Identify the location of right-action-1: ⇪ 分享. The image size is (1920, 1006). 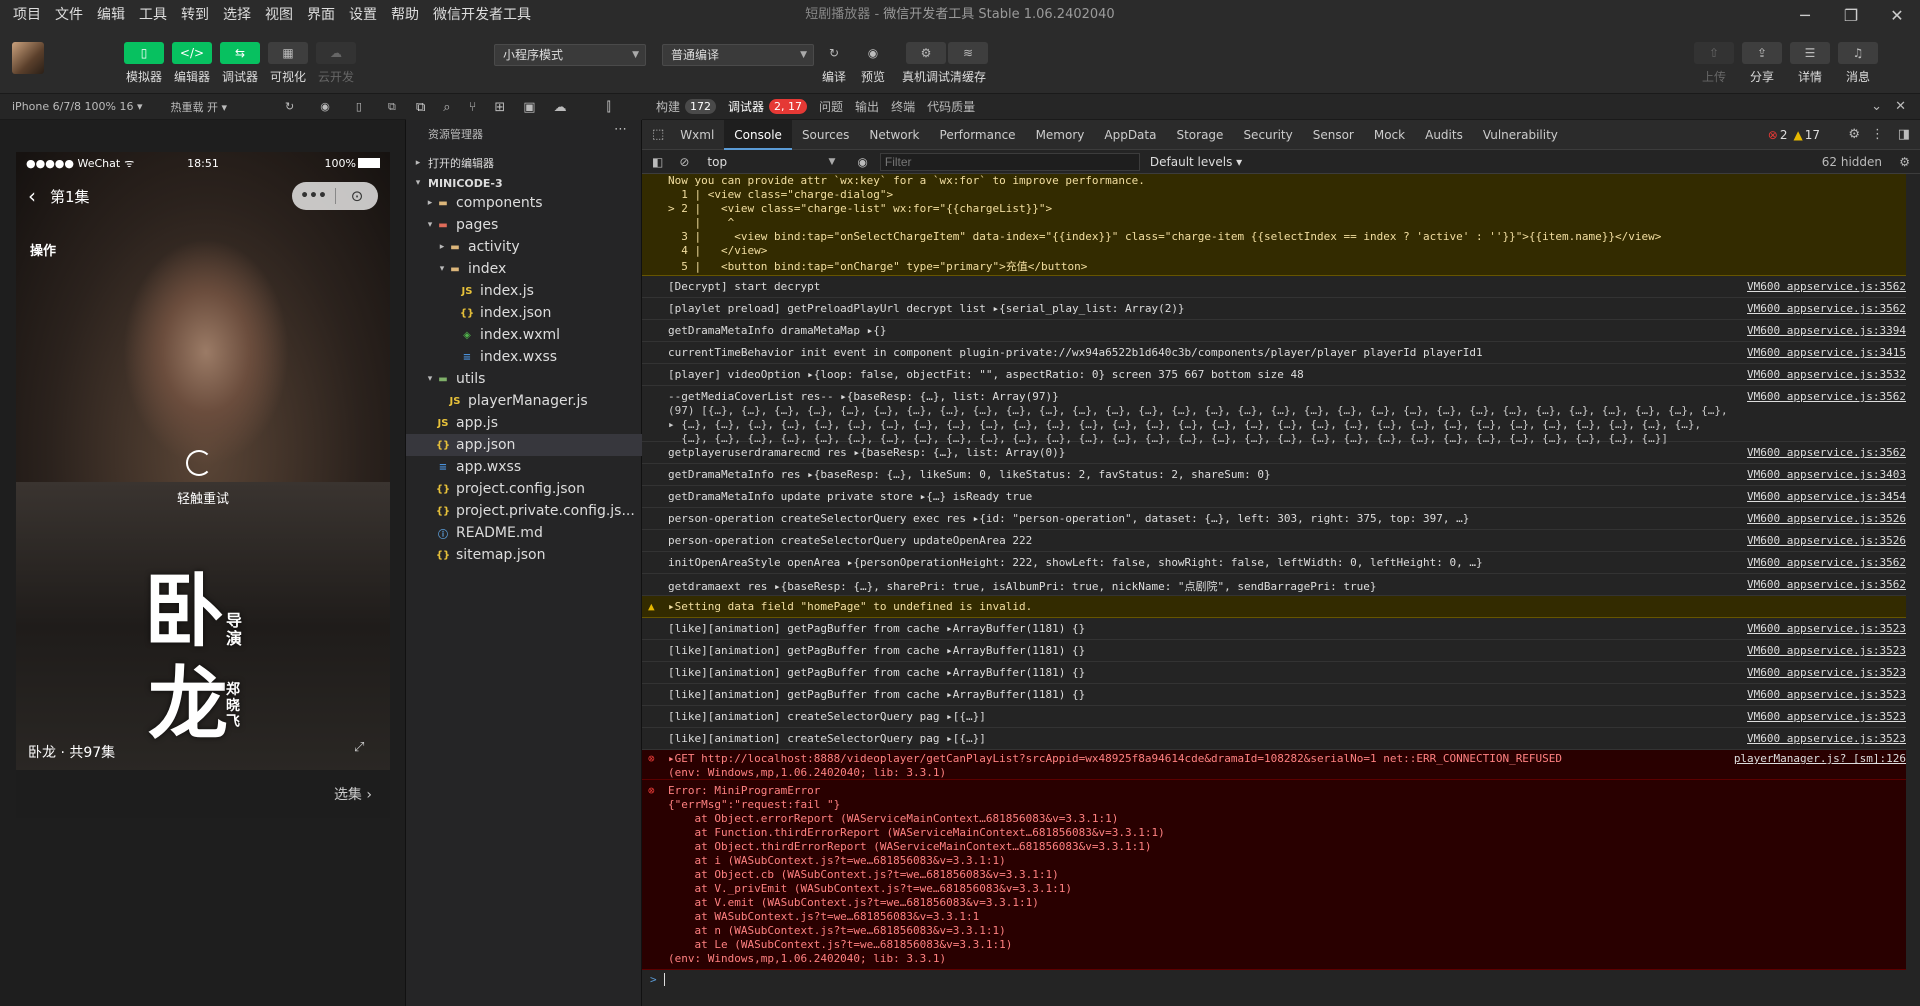
(1762, 63).